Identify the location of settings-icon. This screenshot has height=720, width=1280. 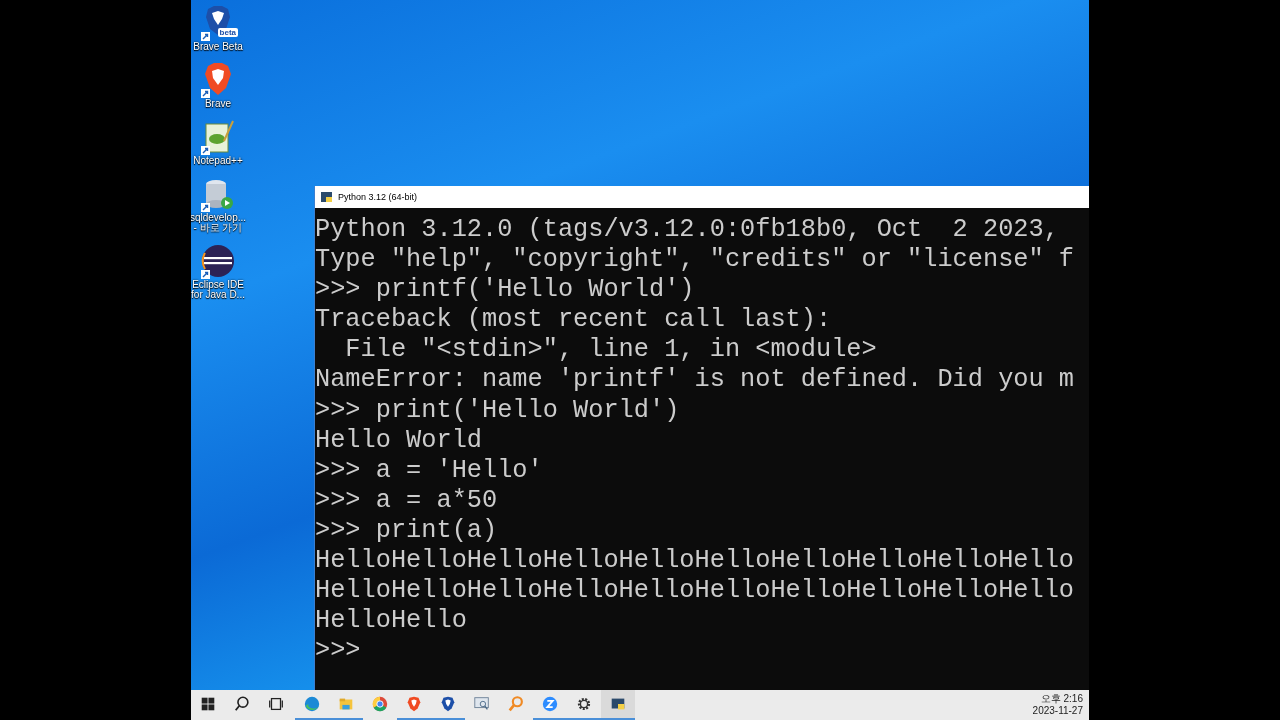
(584, 704).